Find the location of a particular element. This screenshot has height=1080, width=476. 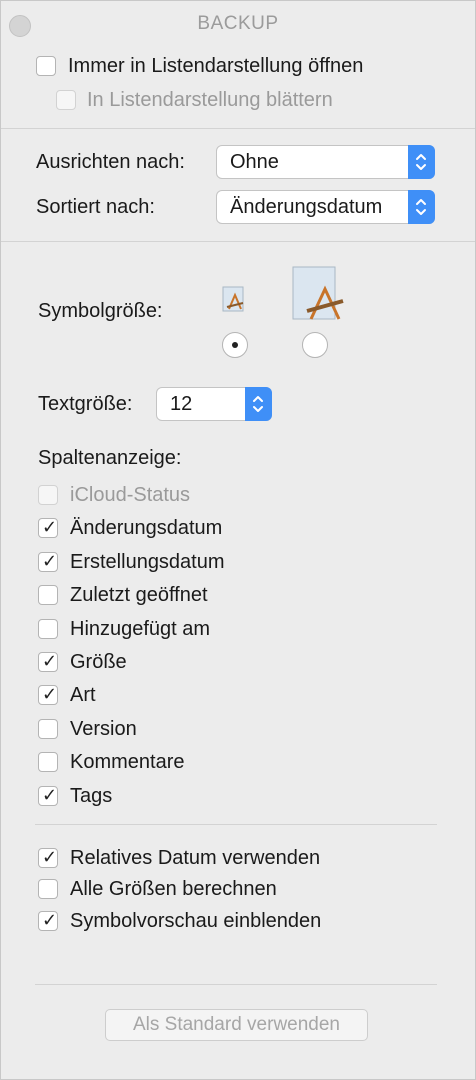

modified-date-checkbox: ✓ is located at coordinates (48, 527).